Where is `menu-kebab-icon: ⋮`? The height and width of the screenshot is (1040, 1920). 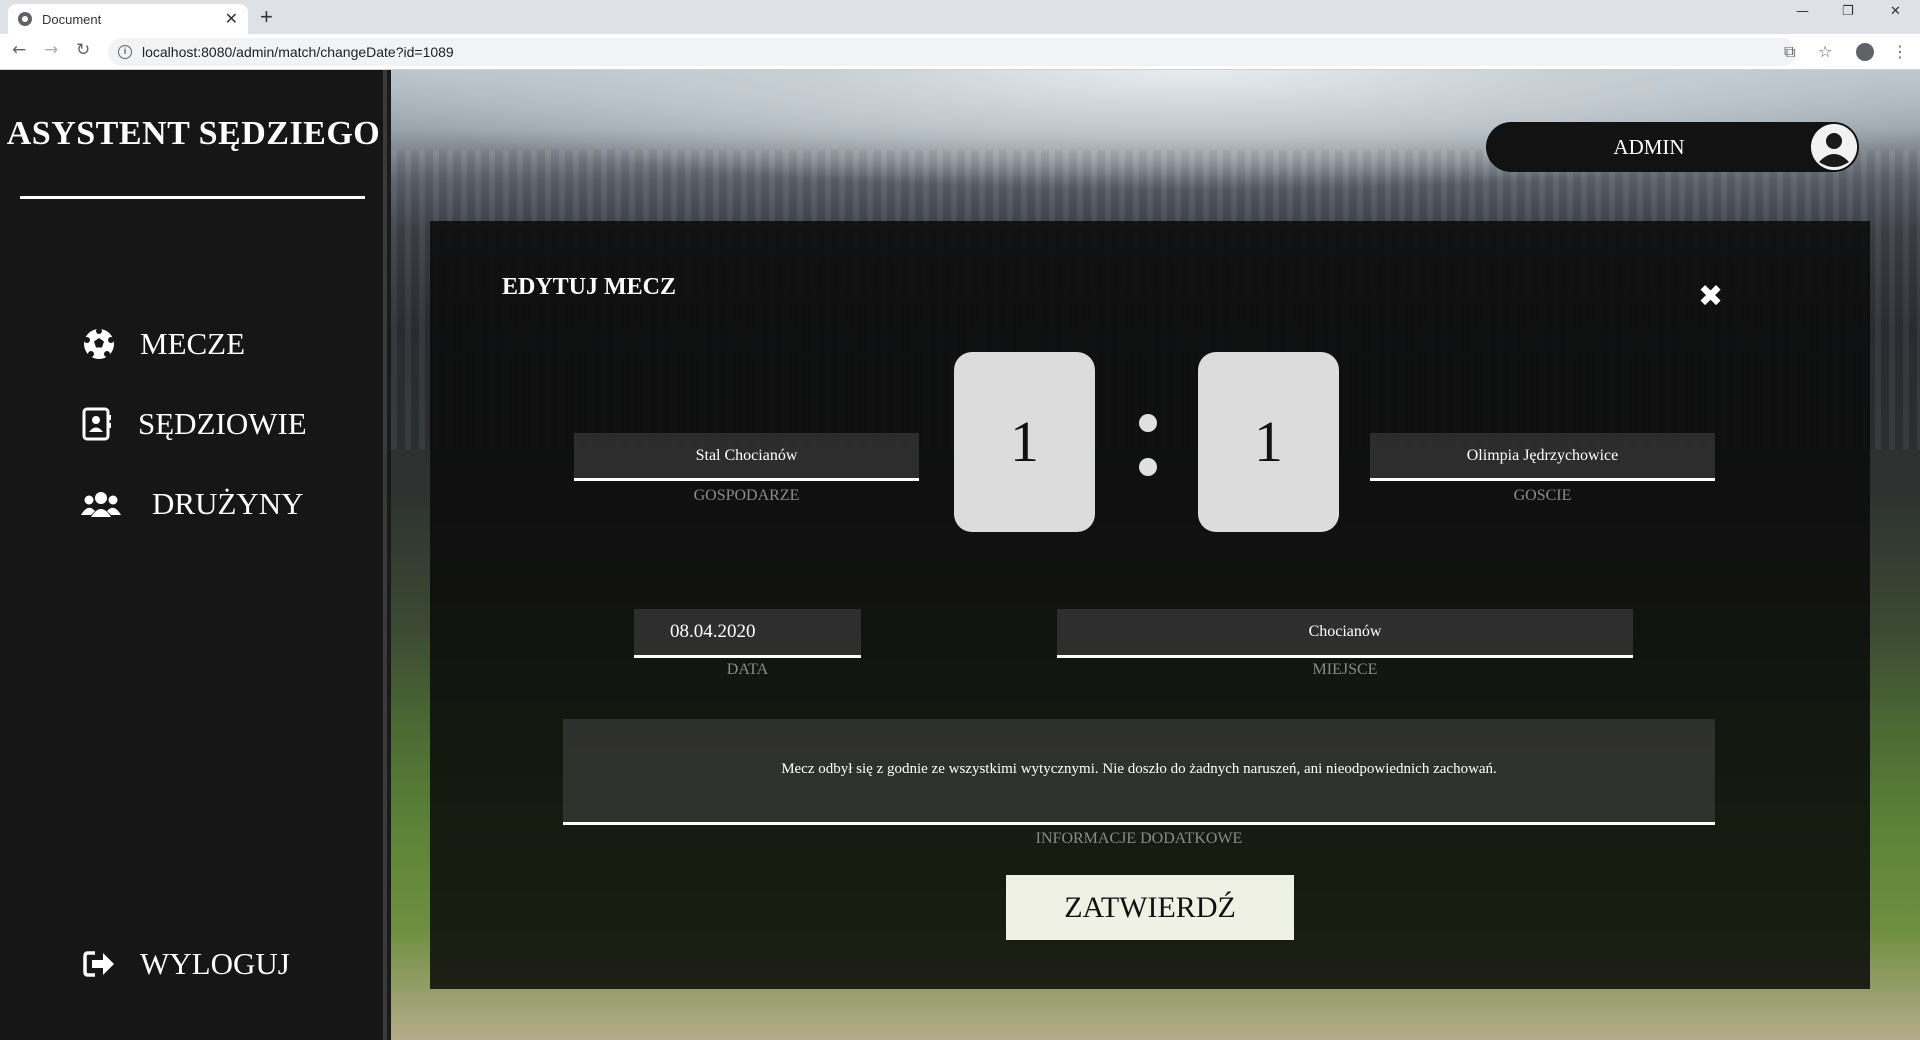
menu-kebab-icon: ⋮ is located at coordinates (1900, 51).